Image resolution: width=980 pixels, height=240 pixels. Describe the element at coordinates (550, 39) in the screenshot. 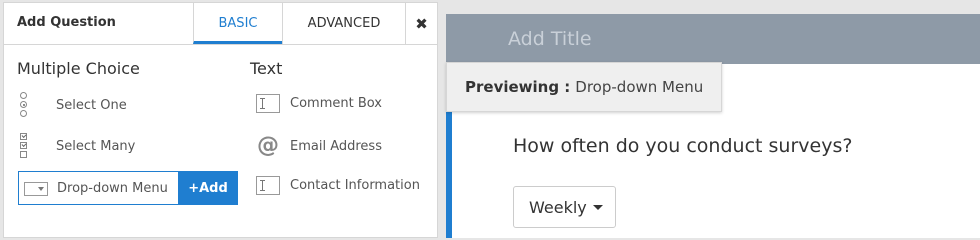

I see `survey-title-placeholder: Add Title` at that location.